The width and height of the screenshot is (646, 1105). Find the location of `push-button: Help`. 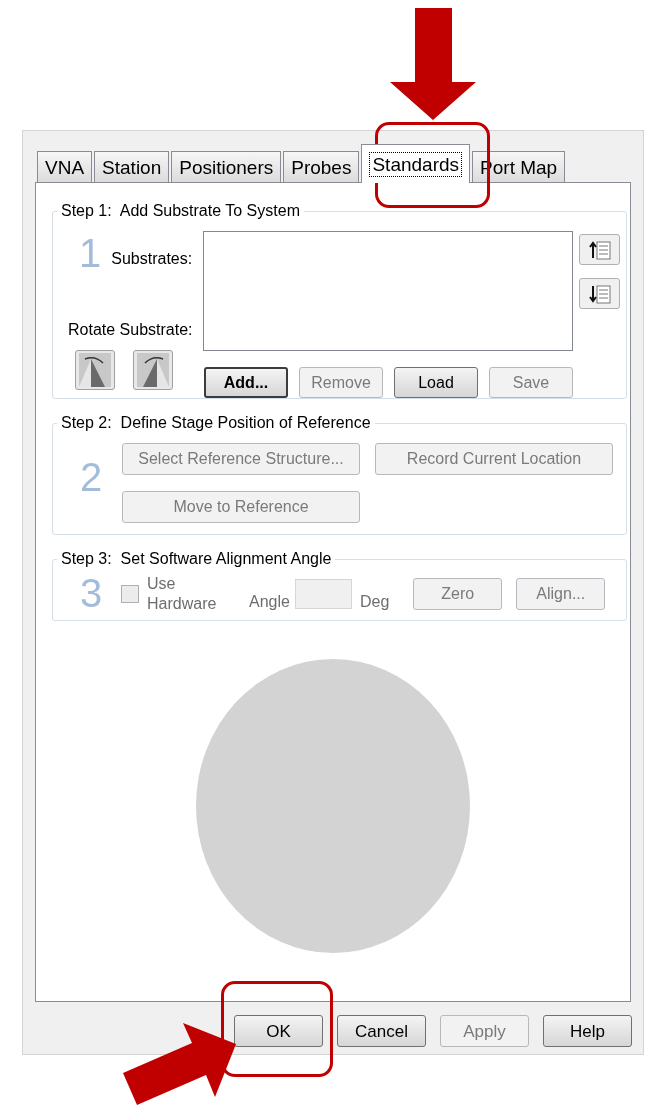

push-button: Help is located at coordinates (587, 1031).